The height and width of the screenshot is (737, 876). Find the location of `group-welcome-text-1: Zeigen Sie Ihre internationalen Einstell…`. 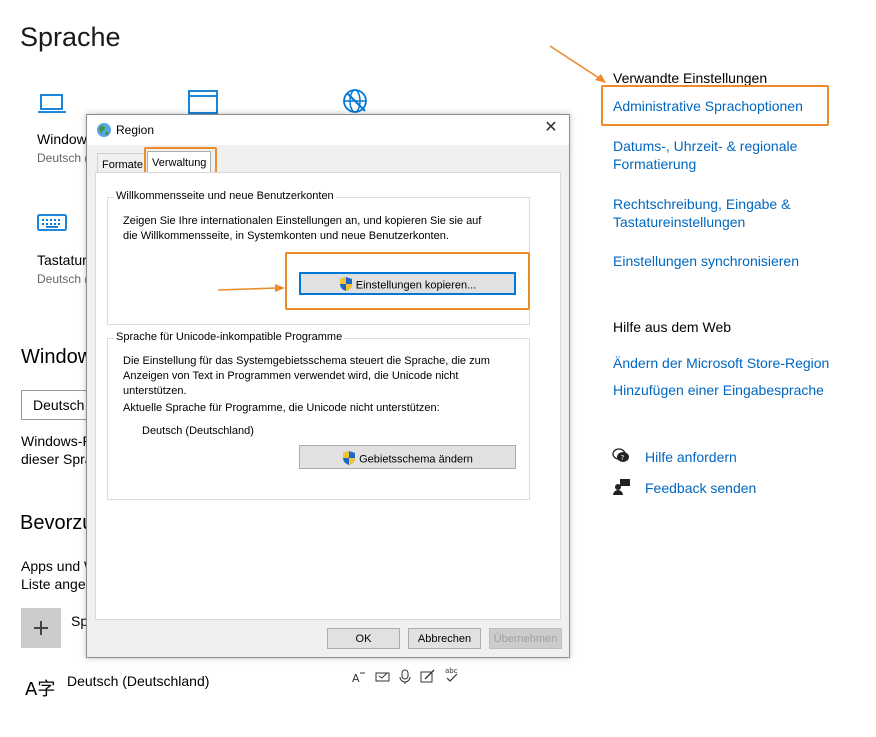

group-welcome-text-1: Zeigen Sie Ihre internationalen Einstell… is located at coordinates (302, 221).